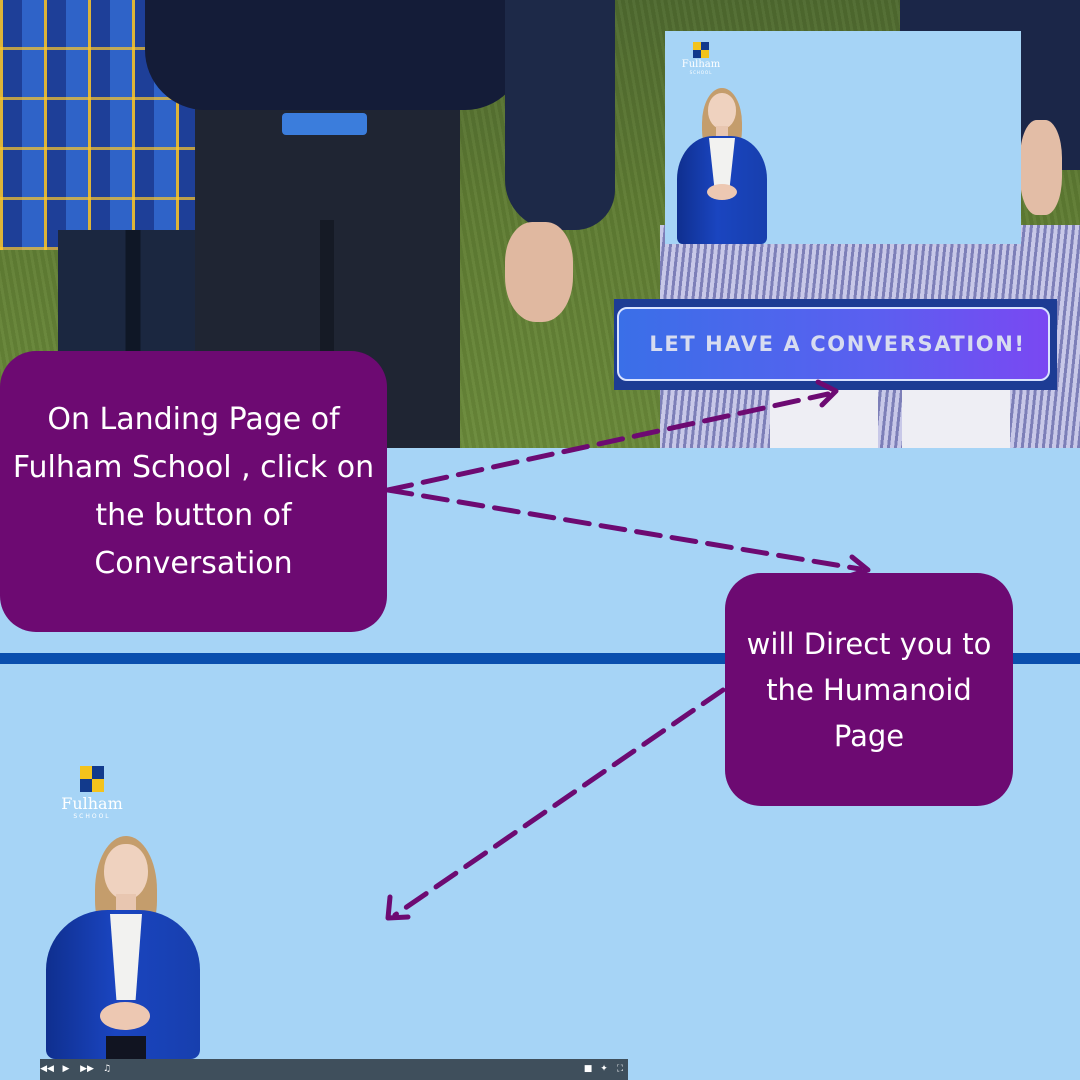 The image size is (1080, 1080). What do you see at coordinates (624, 529) in the screenshot?
I see `arrow-to-step-two` at bounding box center [624, 529].